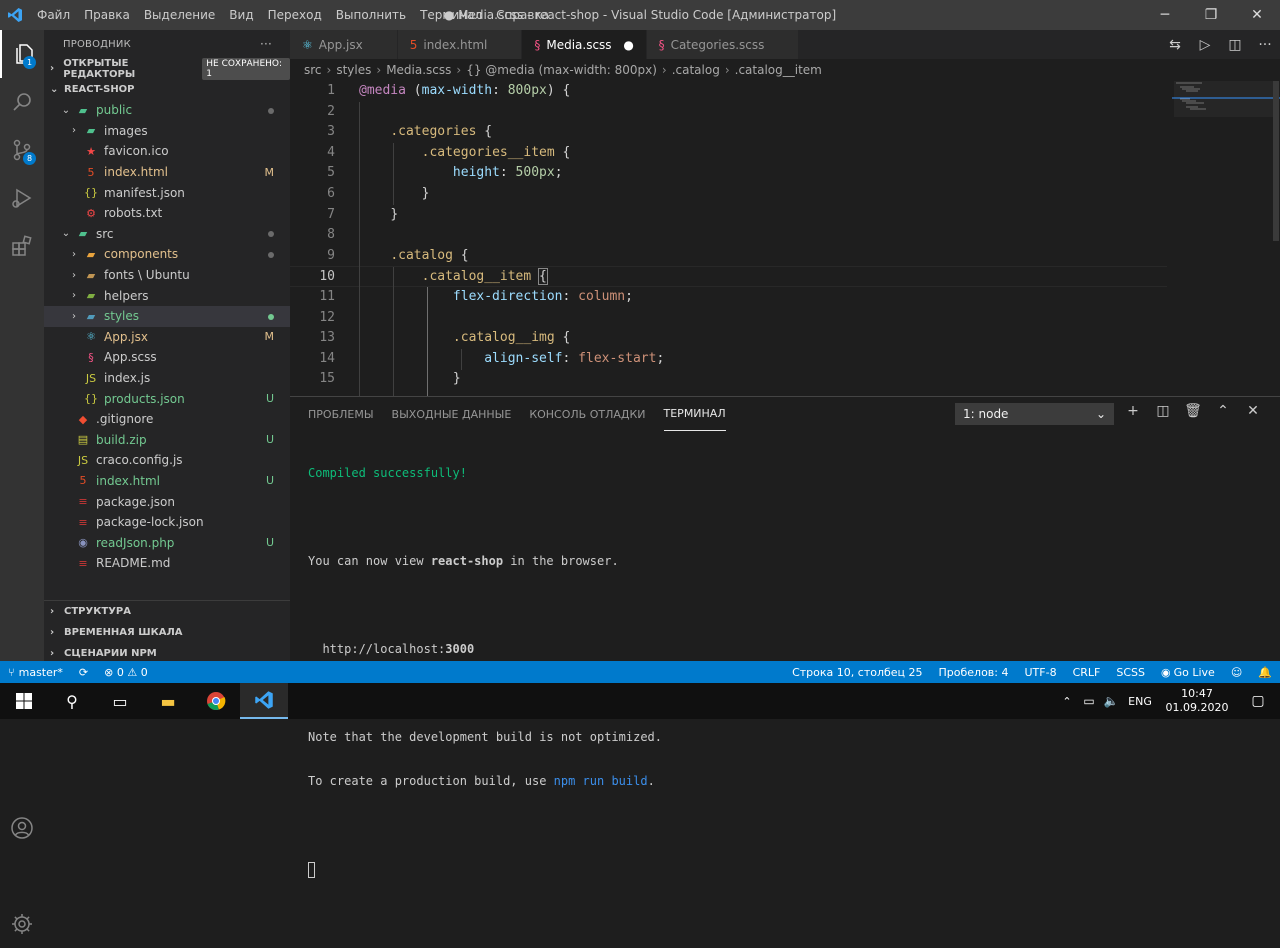 Image resolution: width=1280 pixels, height=948 pixels. I want to click on editor-tab: 5 index.html, so click(460, 44).